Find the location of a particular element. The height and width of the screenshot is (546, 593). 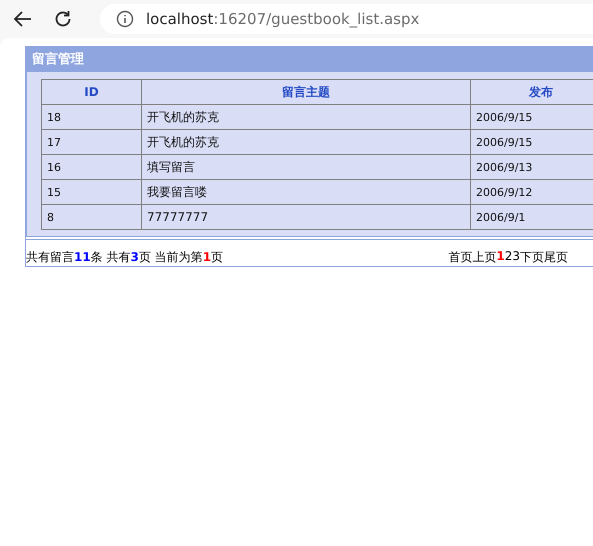

table-cell: 17 is located at coordinates (92, 142).